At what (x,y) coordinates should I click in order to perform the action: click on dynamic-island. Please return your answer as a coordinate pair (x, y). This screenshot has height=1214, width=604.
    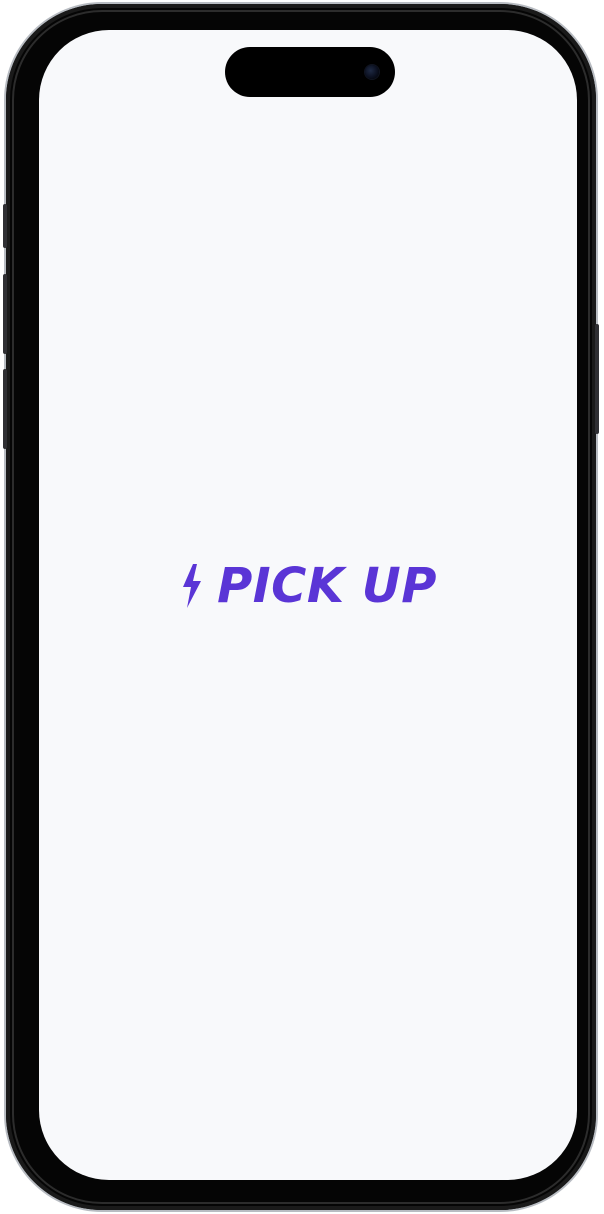
    Looking at the image, I should click on (310, 72).